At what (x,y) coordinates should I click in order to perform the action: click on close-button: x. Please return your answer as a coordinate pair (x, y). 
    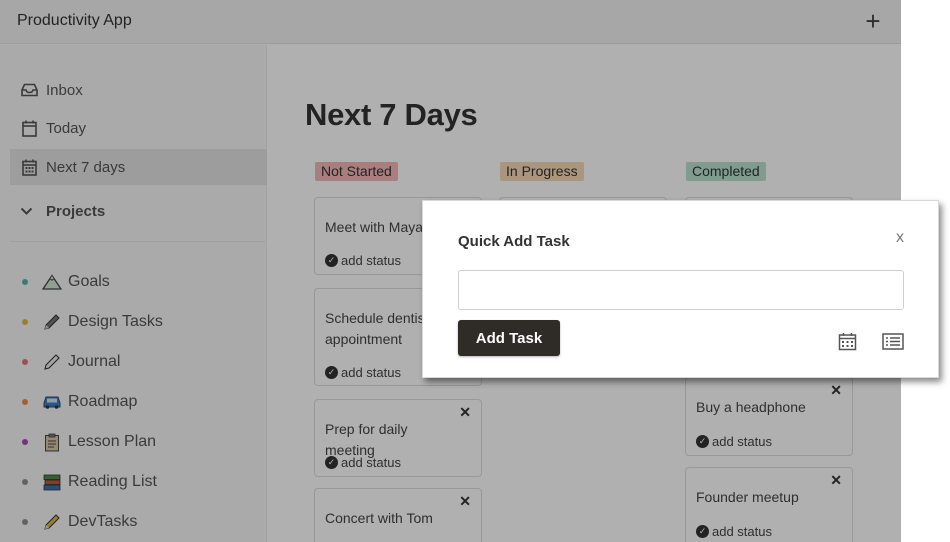
    Looking at the image, I should click on (900, 238).